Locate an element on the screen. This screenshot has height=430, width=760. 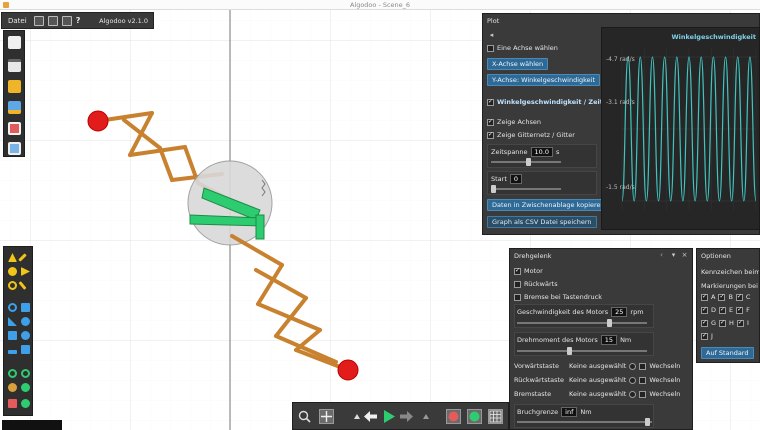
new-scene-icon is located at coordinates (14, 42).